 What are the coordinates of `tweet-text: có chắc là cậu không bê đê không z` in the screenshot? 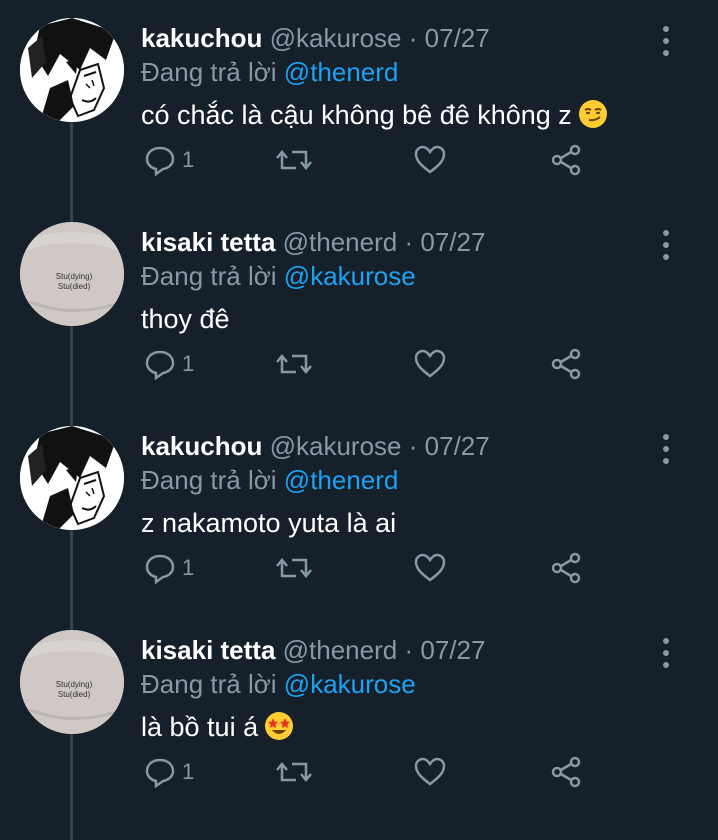 It's located at (374, 117).